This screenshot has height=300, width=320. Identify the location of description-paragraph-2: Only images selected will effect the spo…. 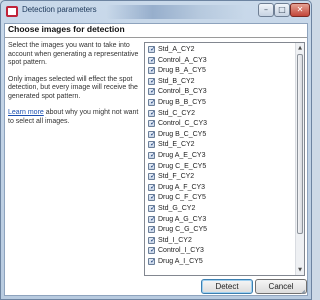
(73, 87).